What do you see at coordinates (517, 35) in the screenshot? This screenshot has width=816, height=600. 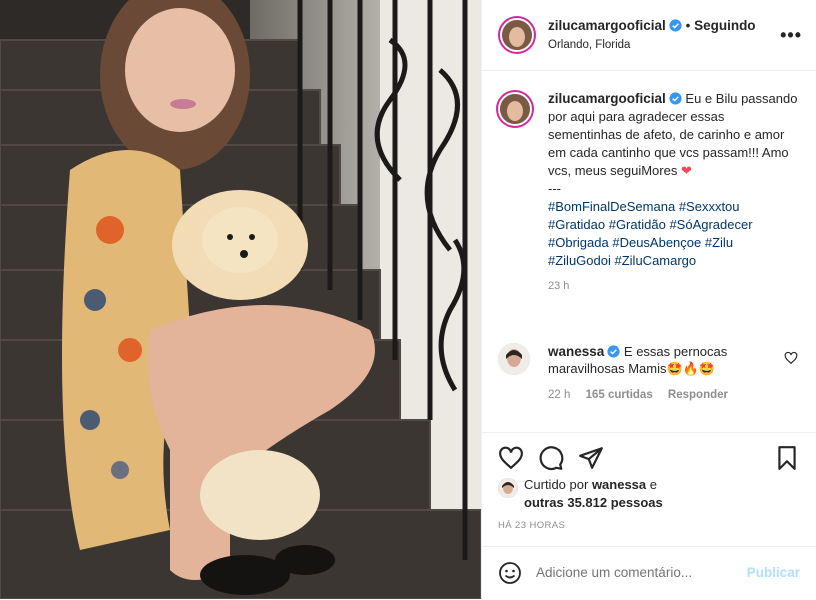 I see `author-avatar` at bounding box center [517, 35].